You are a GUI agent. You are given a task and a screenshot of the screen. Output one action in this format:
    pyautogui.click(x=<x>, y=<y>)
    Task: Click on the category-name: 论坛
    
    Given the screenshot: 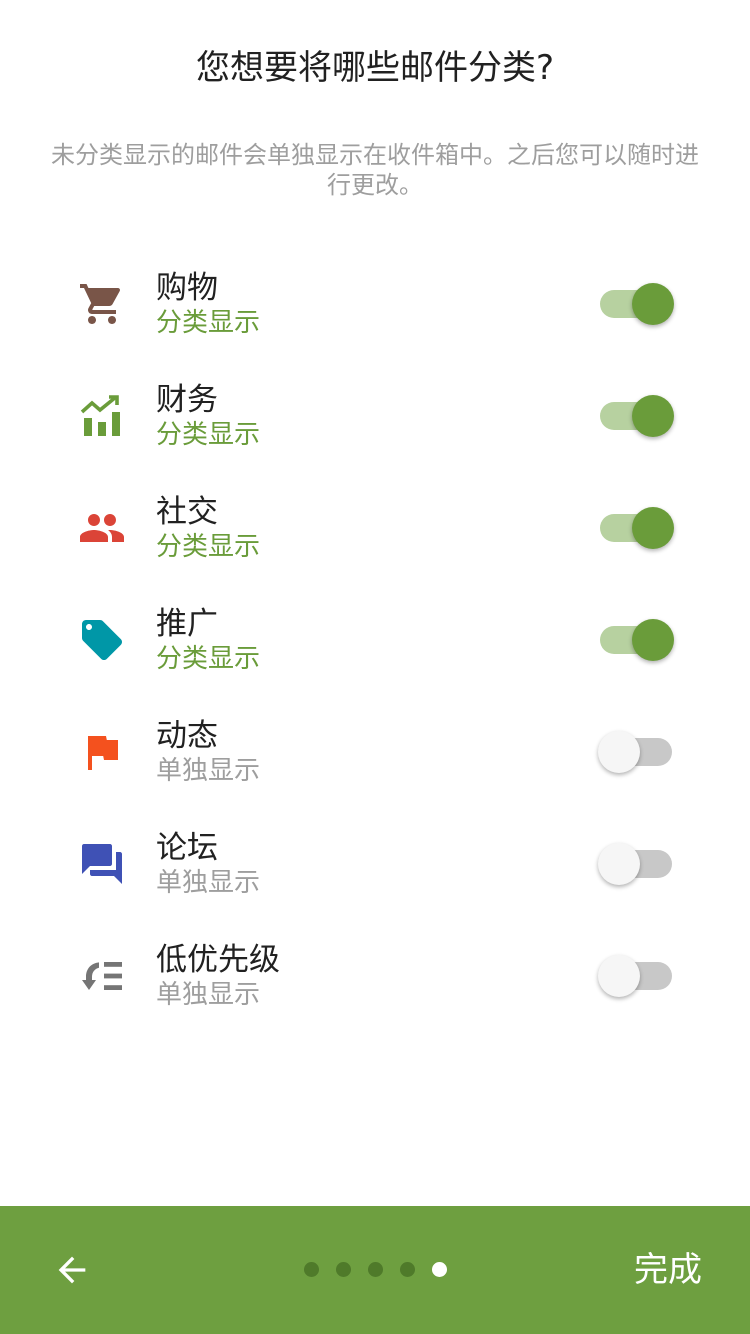 What is the action you would take?
    pyautogui.click(x=187, y=848)
    